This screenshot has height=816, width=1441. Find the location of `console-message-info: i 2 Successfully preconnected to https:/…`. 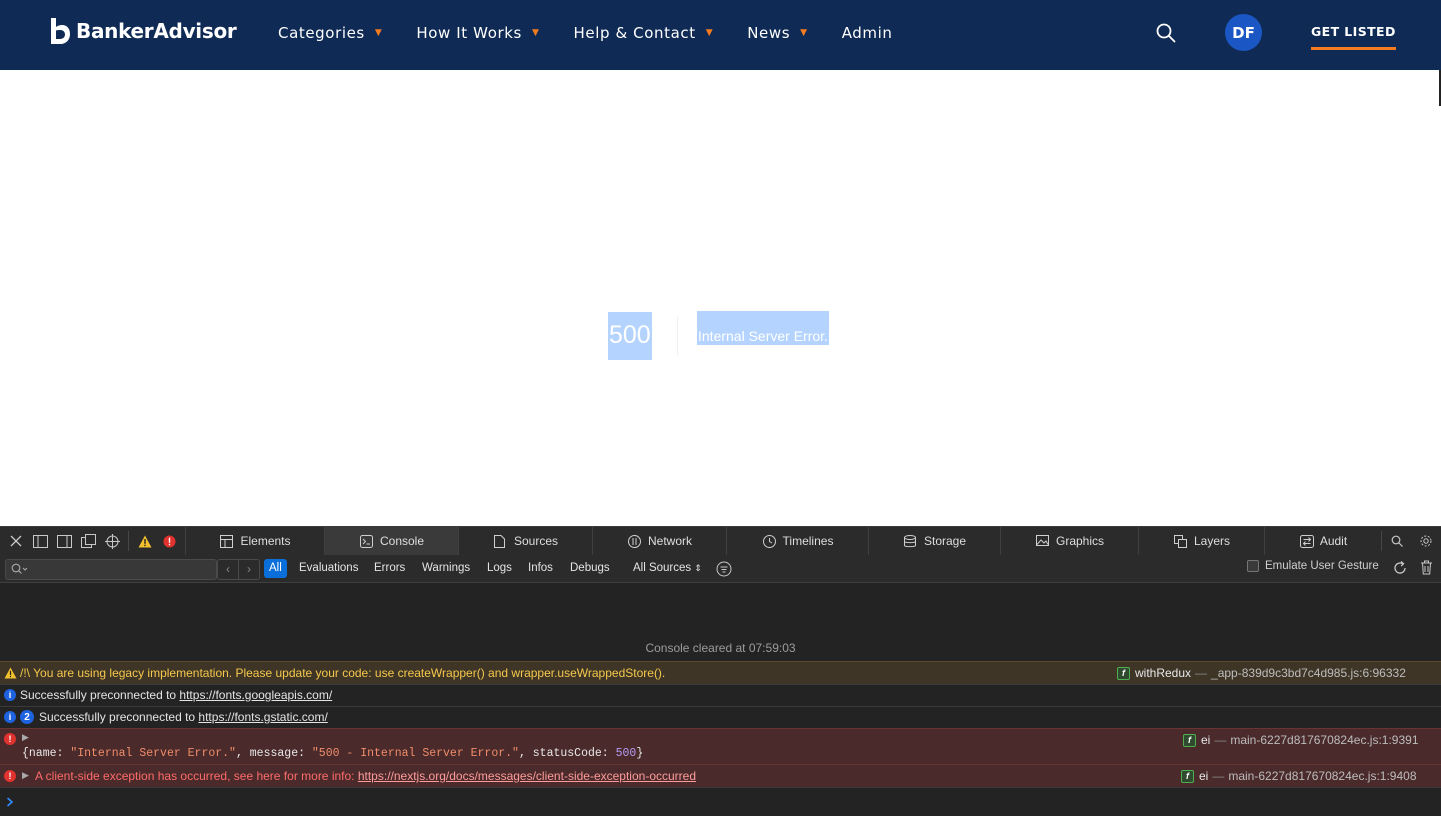

console-message-info: i 2 Successfully preconnected to https:/… is located at coordinates (720, 717).